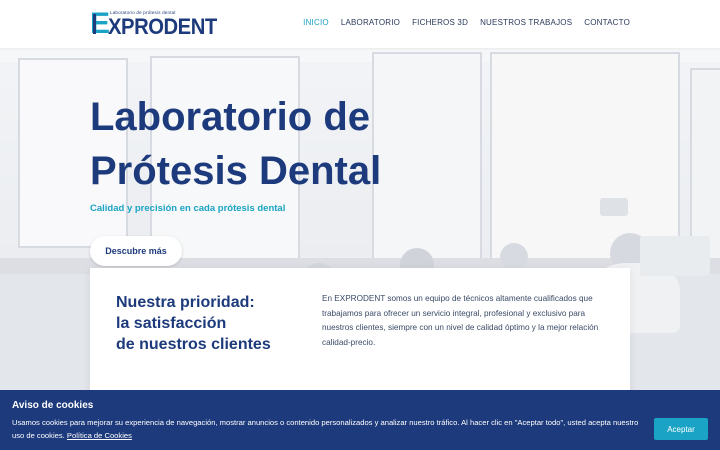 The width and height of the screenshot is (720, 450). Describe the element at coordinates (230, 117) in the screenshot. I see `hero-title-line-1: Laboratorio de` at that location.